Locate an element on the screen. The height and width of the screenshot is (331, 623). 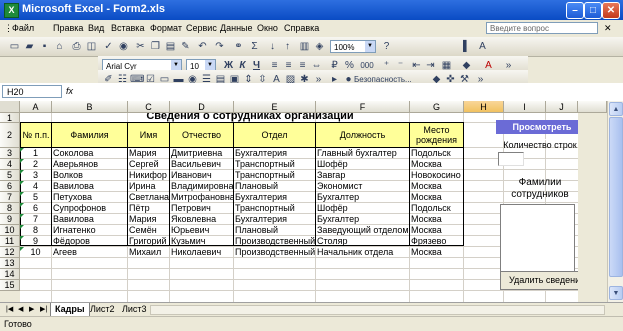
font-color-icon: A is located at coordinates (482, 46).